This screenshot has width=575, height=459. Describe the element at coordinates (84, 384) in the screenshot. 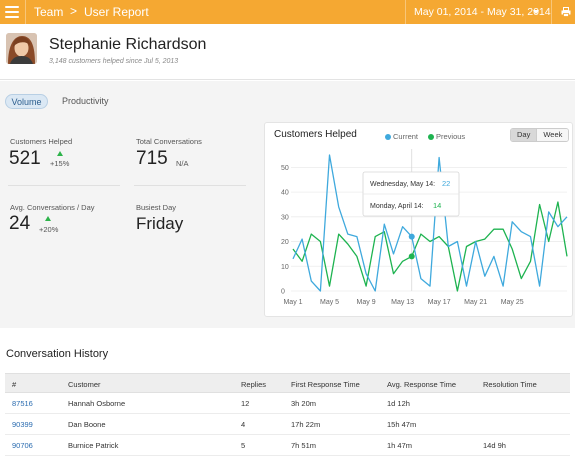

I see `column-header: Customer` at that location.